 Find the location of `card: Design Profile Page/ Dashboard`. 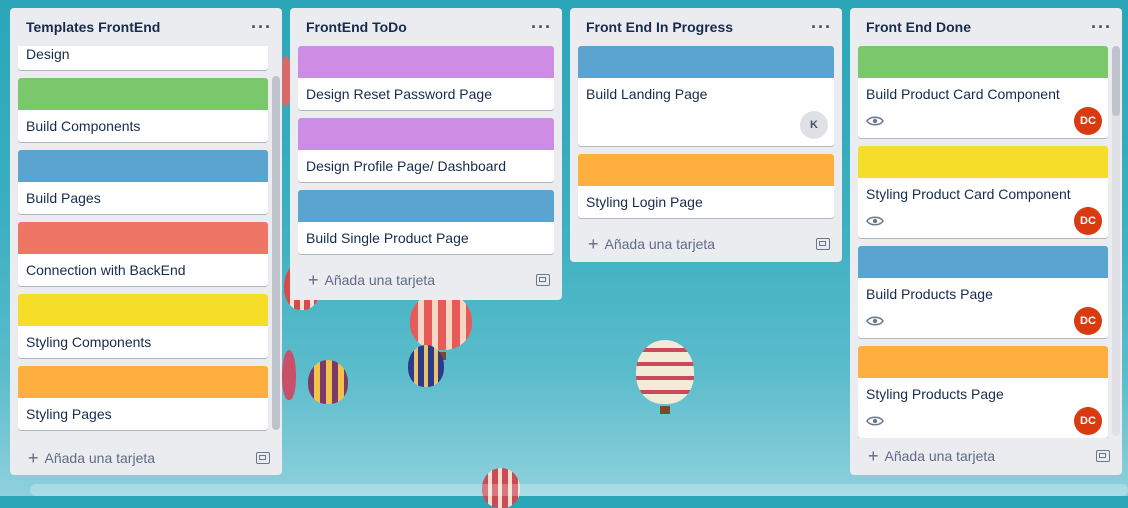

card: Design Profile Page/ Dashboard is located at coordinates (426, 150).